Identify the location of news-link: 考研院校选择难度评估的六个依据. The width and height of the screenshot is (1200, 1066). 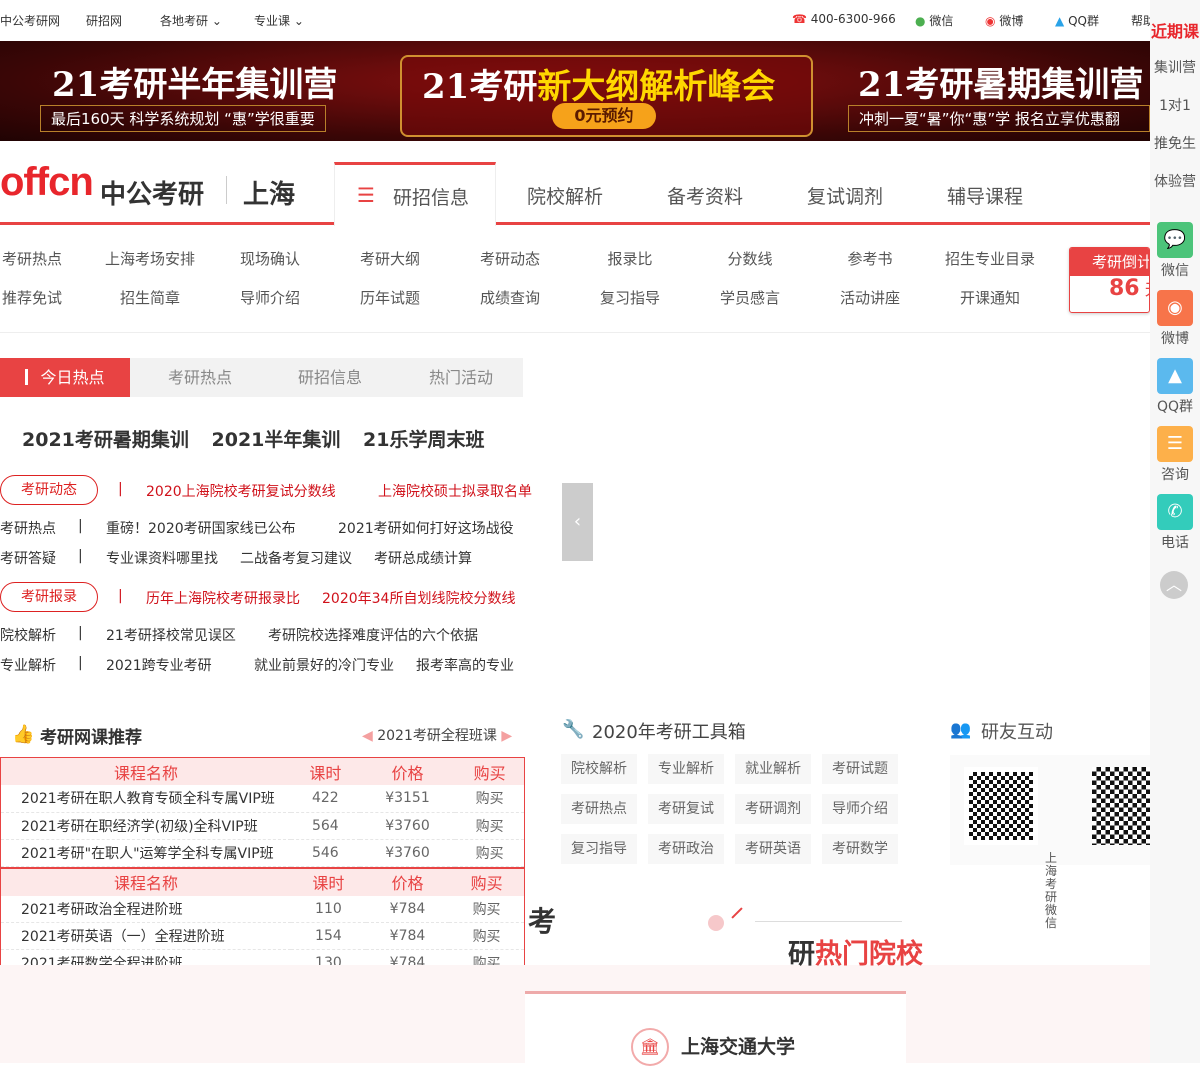
(373, 635).